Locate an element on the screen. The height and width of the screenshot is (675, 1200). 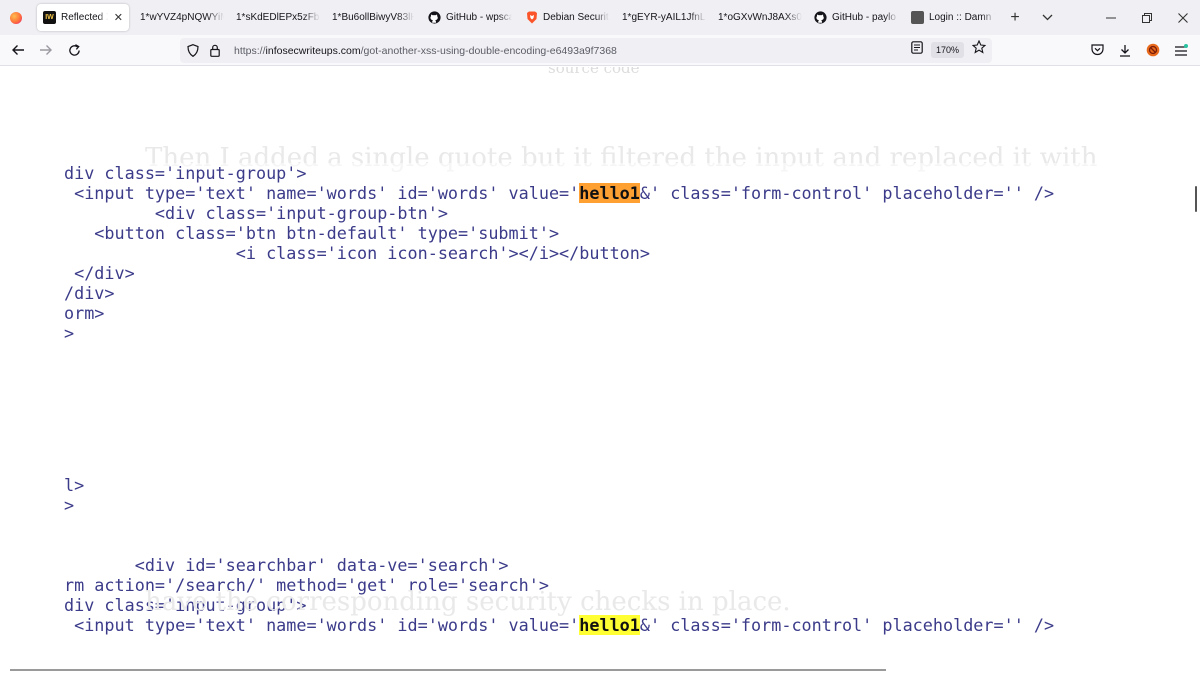
tab-github-wpscan: GitHub - wpsca is located at coordinates (470, 17).